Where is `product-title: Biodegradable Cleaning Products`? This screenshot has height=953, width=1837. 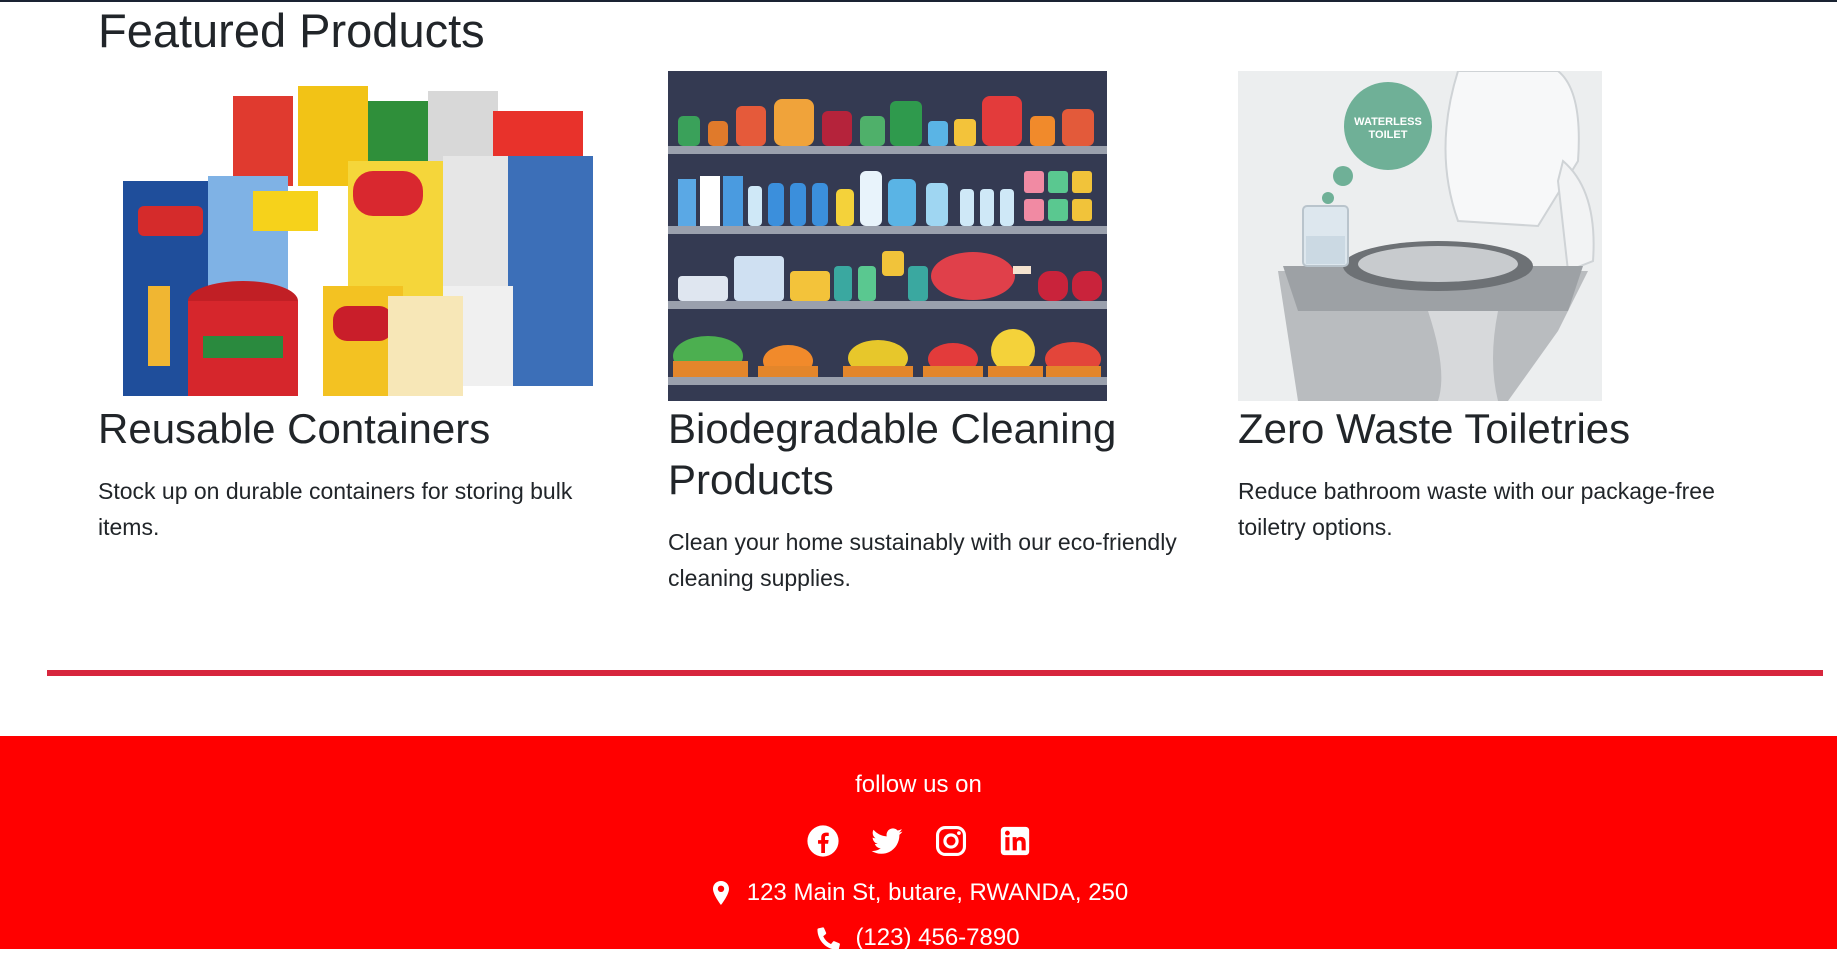
product-title: Biodegradable Cleaning Products is located at coordinates (948, 454).